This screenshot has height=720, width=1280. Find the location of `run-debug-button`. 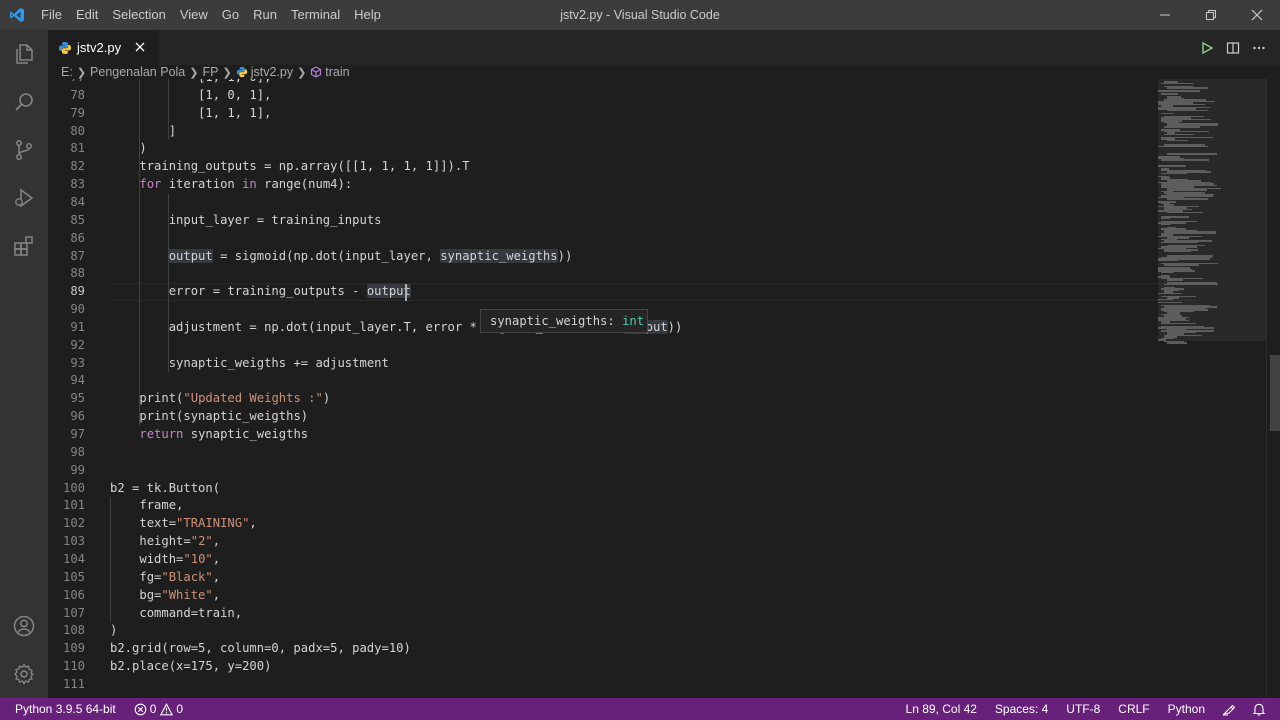

run-debug-button is located at coordinates (24, 198).